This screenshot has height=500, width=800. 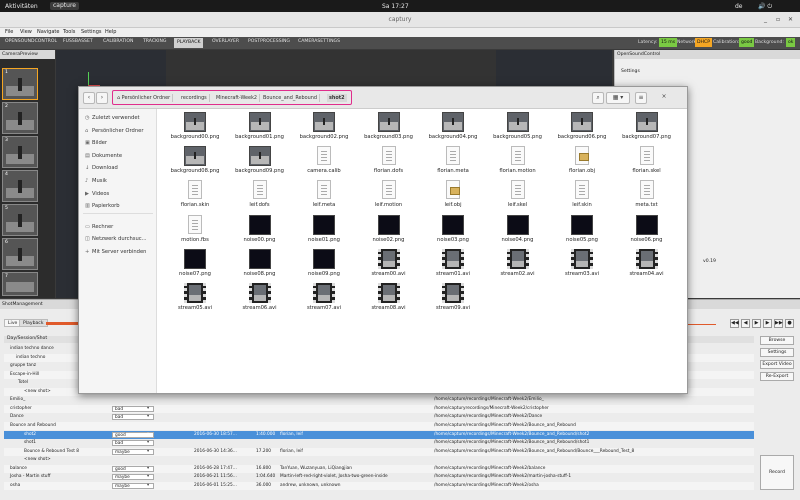 What do you see at coordinates (96, 143) in the screenshot?
I see `sidebar-item-pictures: ▣ Bilder` at bounding box center [96, 143].